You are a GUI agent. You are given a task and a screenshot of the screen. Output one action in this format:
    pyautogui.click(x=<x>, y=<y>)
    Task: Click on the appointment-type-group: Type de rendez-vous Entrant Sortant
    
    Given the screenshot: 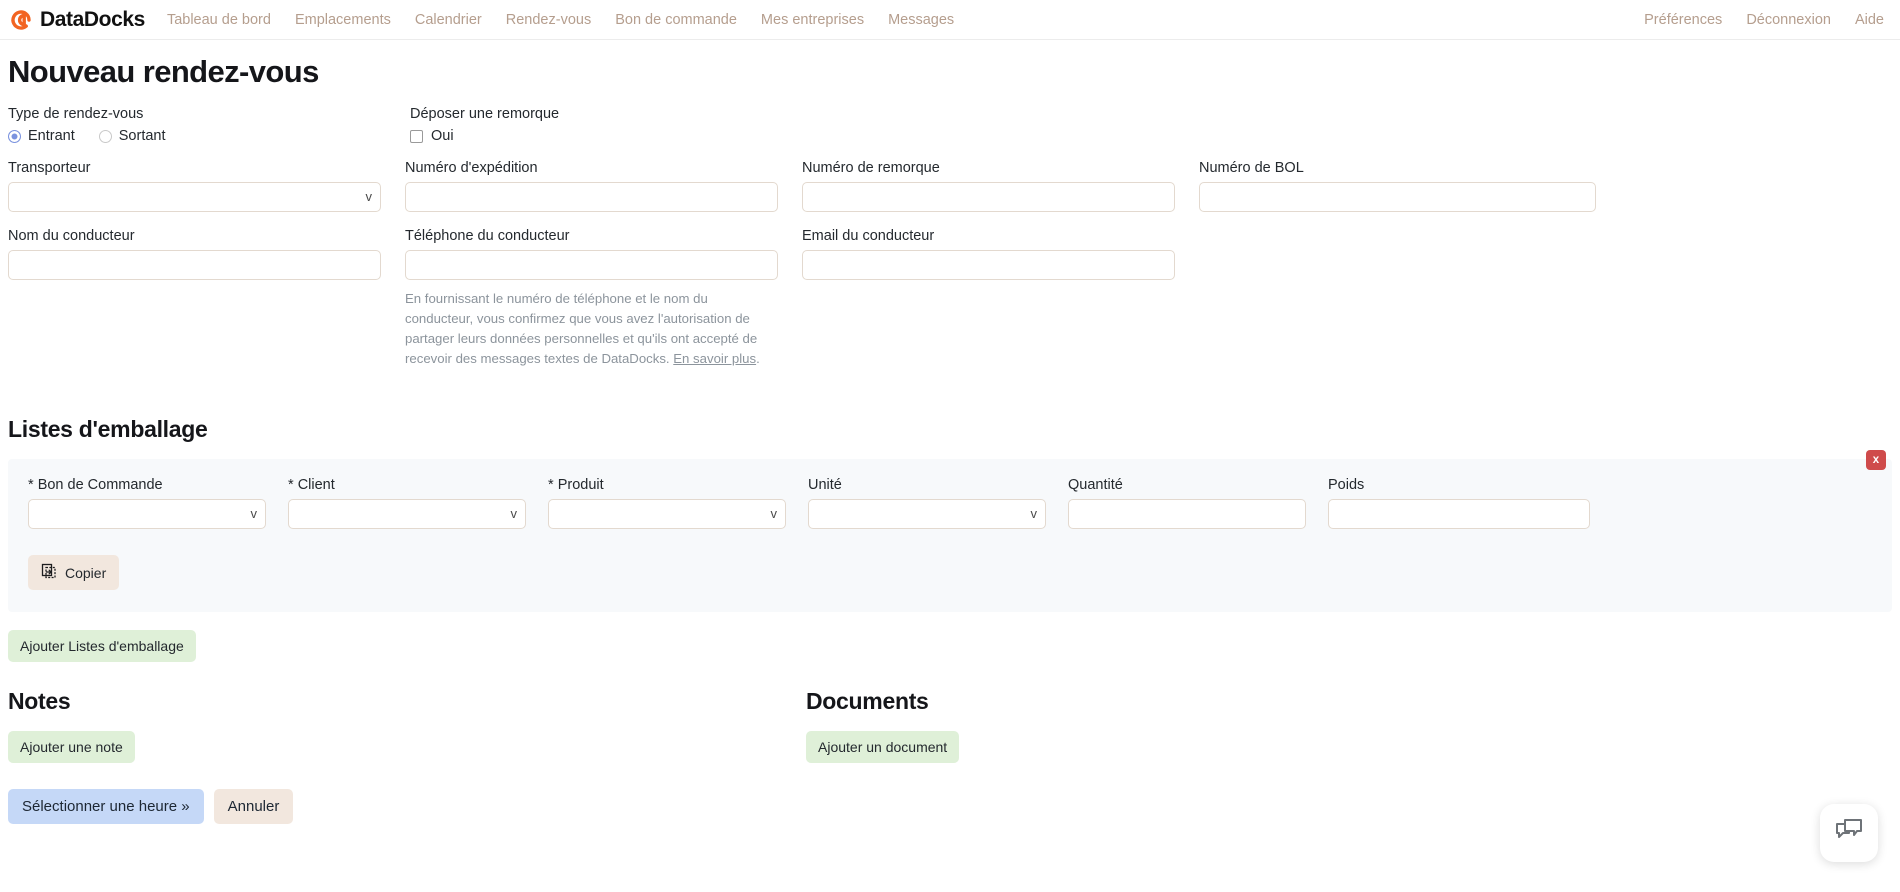 What is the action you would take?
    pyautogui.click(x=209, y=125)
    